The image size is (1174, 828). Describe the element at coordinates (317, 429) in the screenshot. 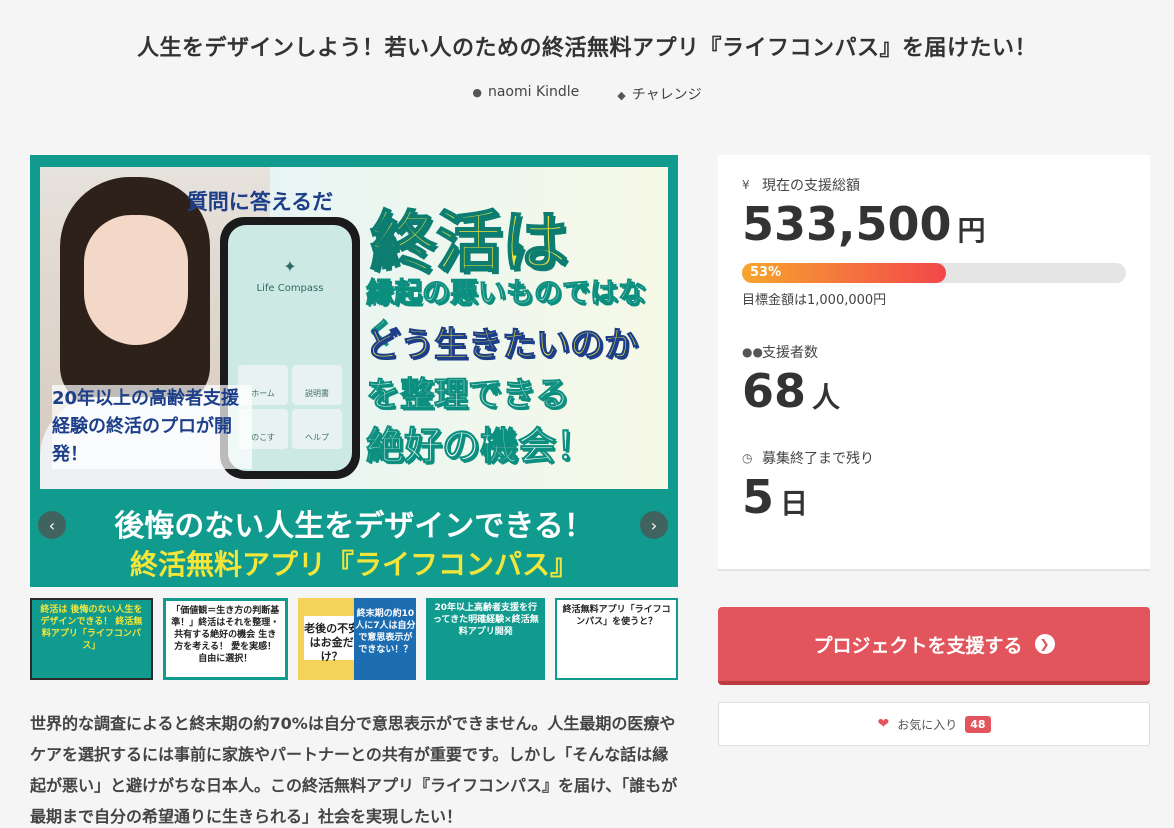

I see `app-help-button: ヘルプ` at that location.